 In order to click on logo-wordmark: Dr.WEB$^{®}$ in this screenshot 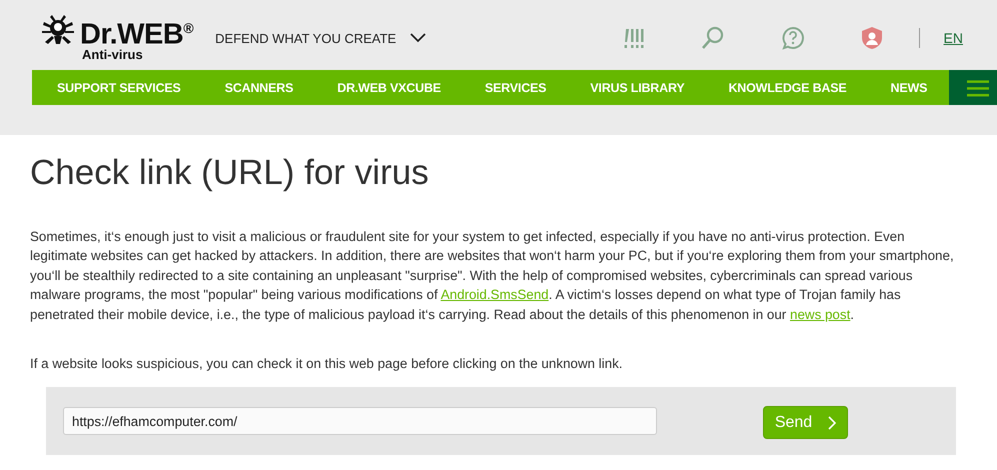, I will do `click(137, 31)`.